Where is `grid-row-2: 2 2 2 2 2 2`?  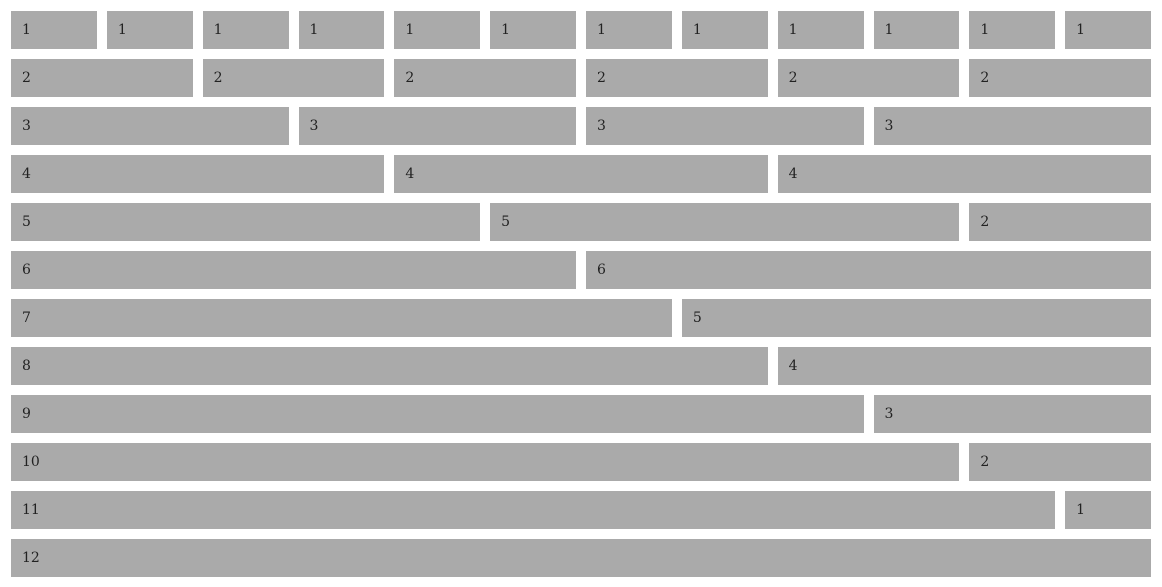
grid-row-2: 2 2 2 2 2 2 is located at coordinates (581, 78).